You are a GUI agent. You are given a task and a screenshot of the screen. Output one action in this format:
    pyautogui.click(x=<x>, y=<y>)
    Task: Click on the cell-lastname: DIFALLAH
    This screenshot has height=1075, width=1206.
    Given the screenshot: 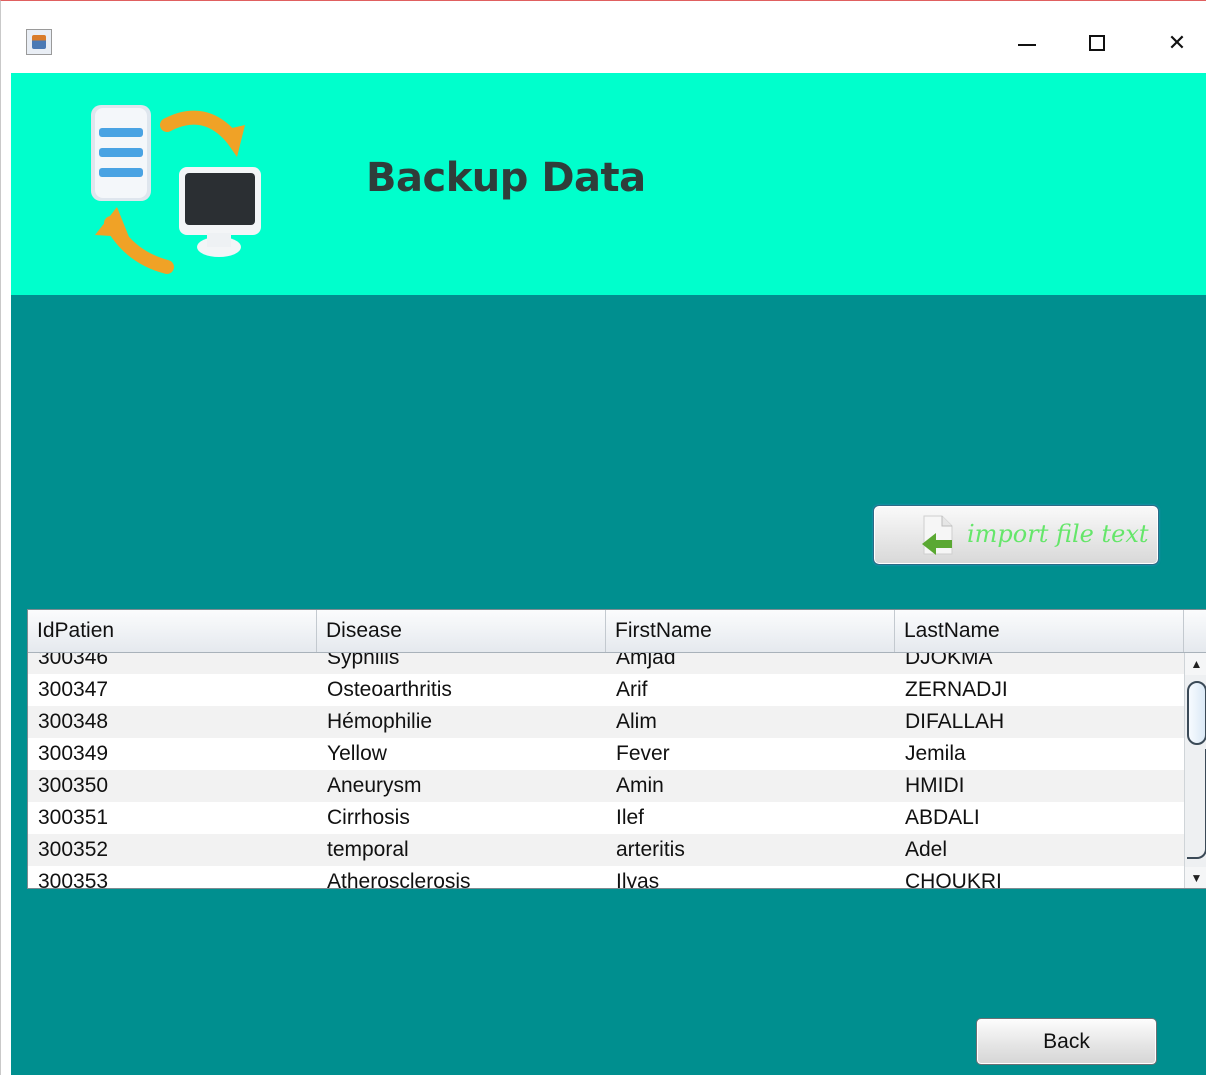 What is the action you would take?
    pyautogui.click(x=955, y=721)
    